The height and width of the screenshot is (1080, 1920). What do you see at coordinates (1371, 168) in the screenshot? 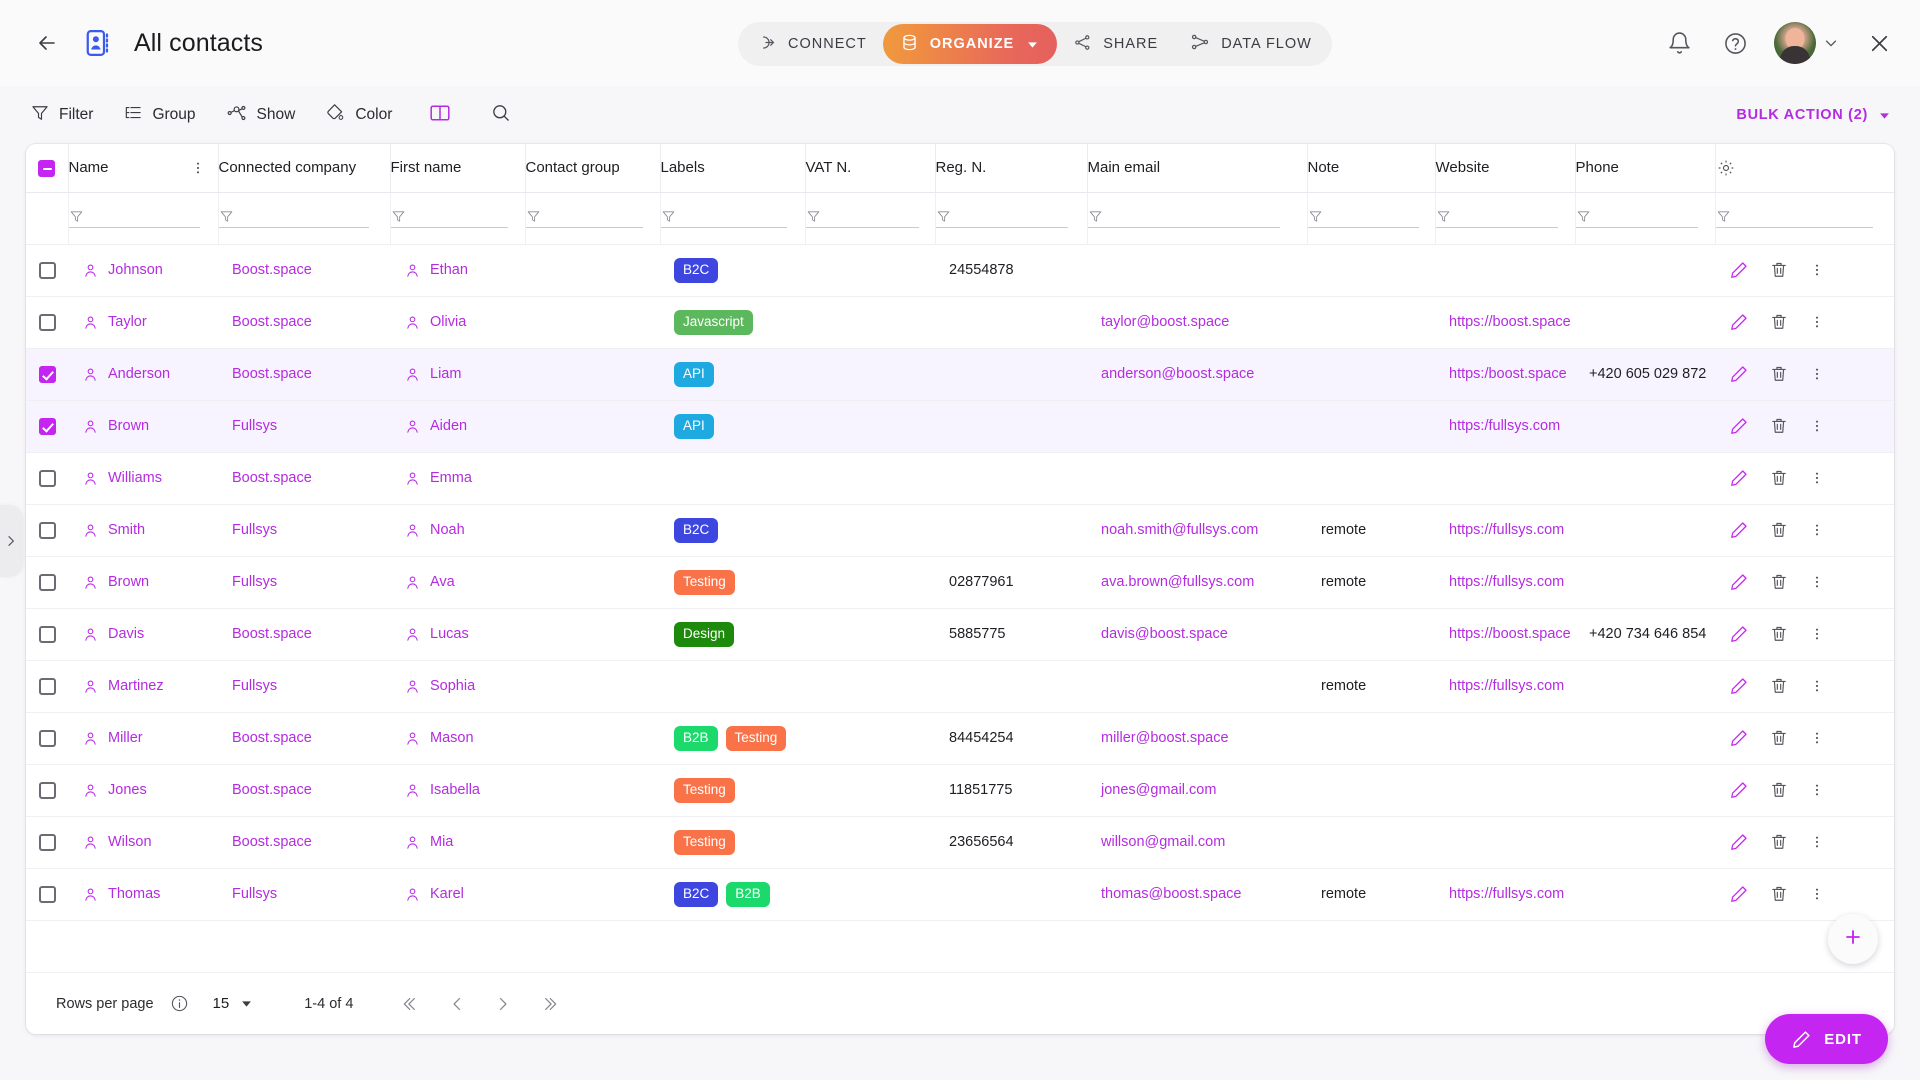
I see `column-header-note: Note` at bounding box center [1371, 168].